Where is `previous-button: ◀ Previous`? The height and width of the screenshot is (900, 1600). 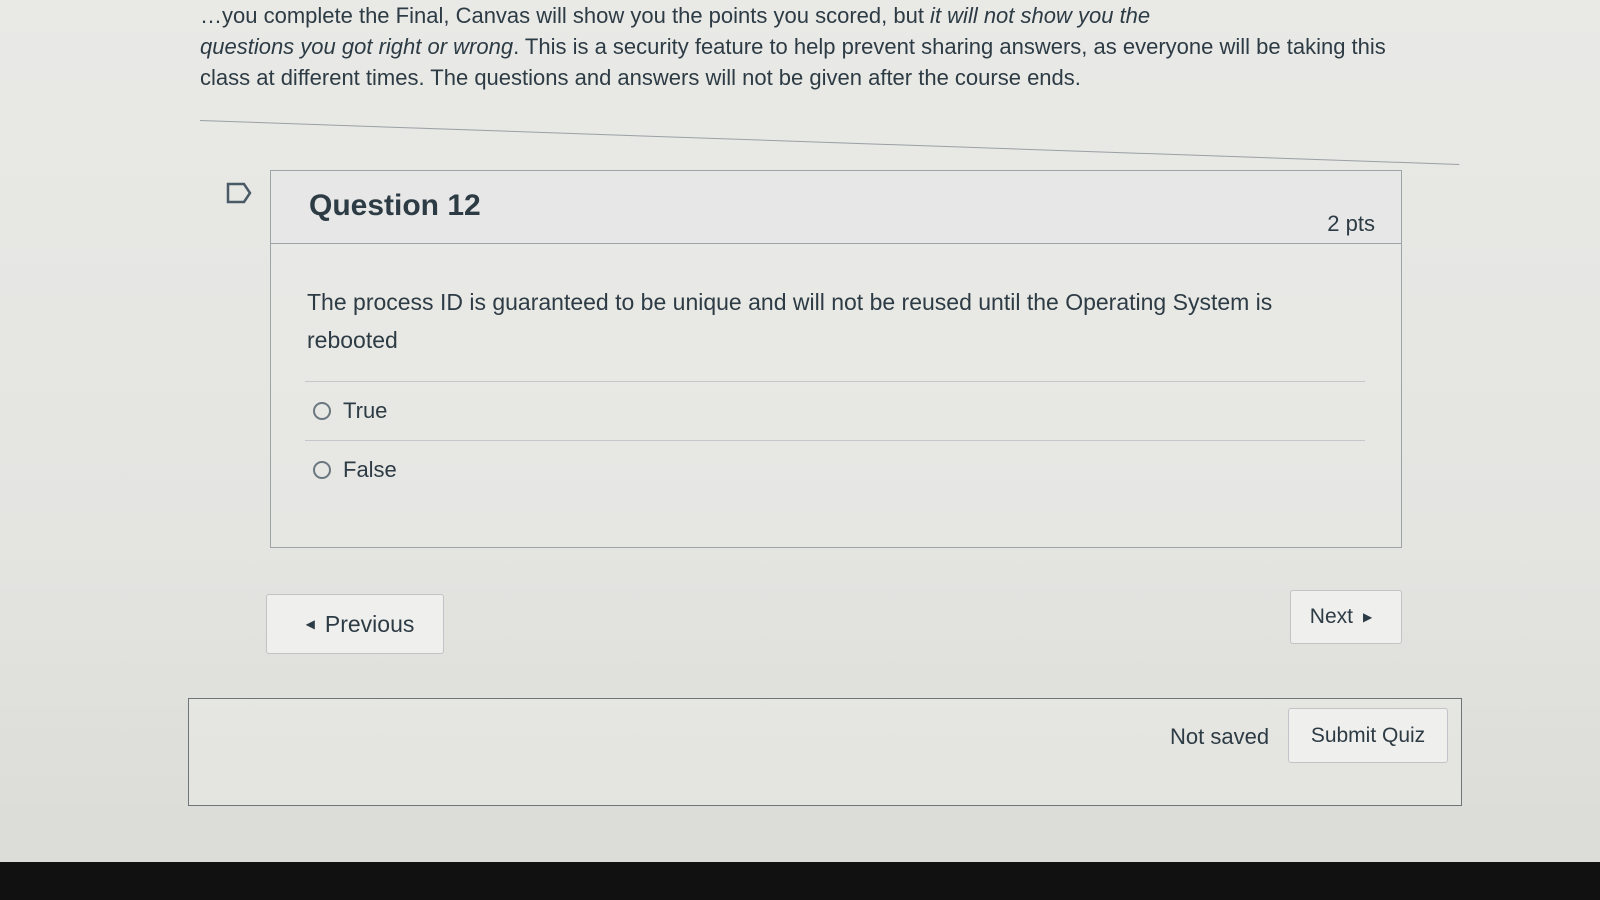
previous-button: ◀ Previous is located at coordinates (355, 624).